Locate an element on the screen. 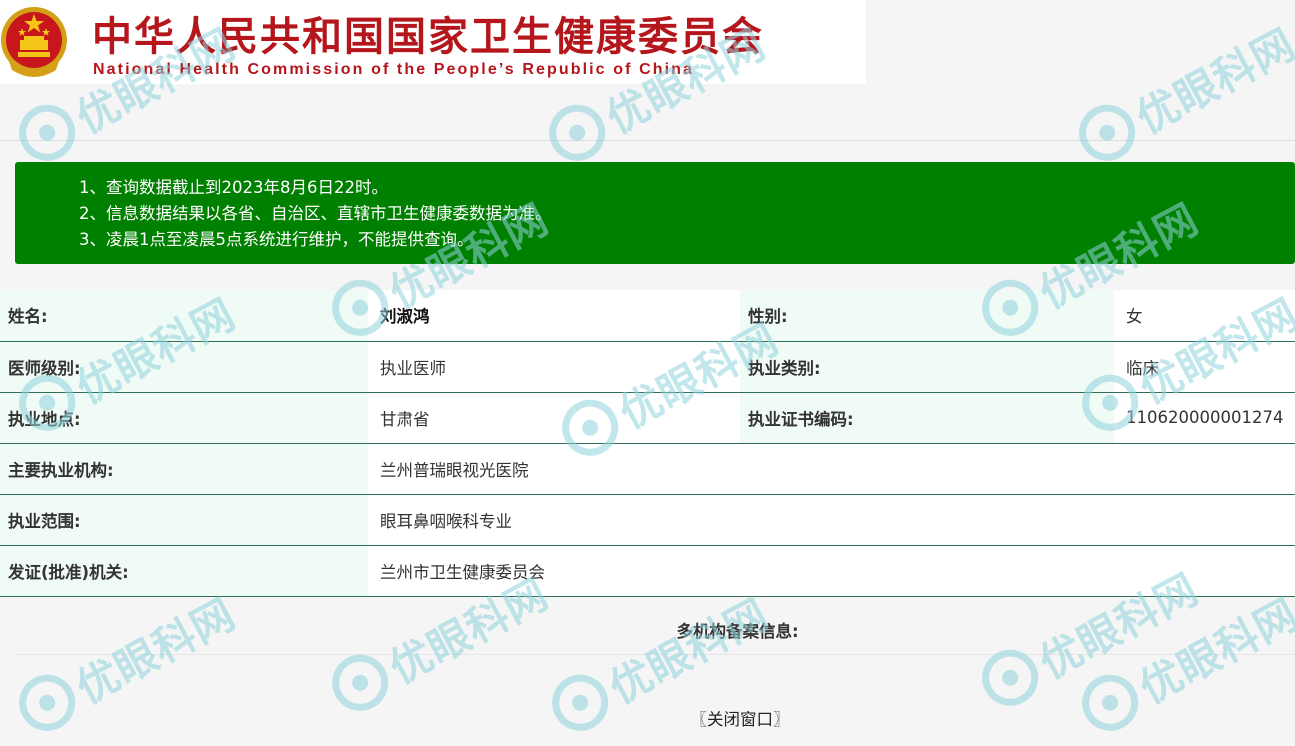  table-row: 姓名: 刘淑鸿 性别: 女 is located at coordinates (647, 316).